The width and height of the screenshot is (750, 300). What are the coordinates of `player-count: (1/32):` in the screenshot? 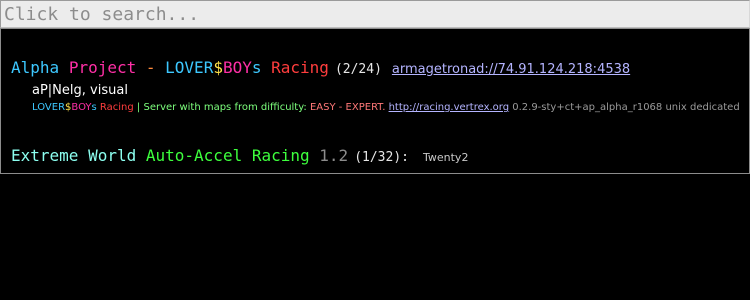 It's located at (381, 157).